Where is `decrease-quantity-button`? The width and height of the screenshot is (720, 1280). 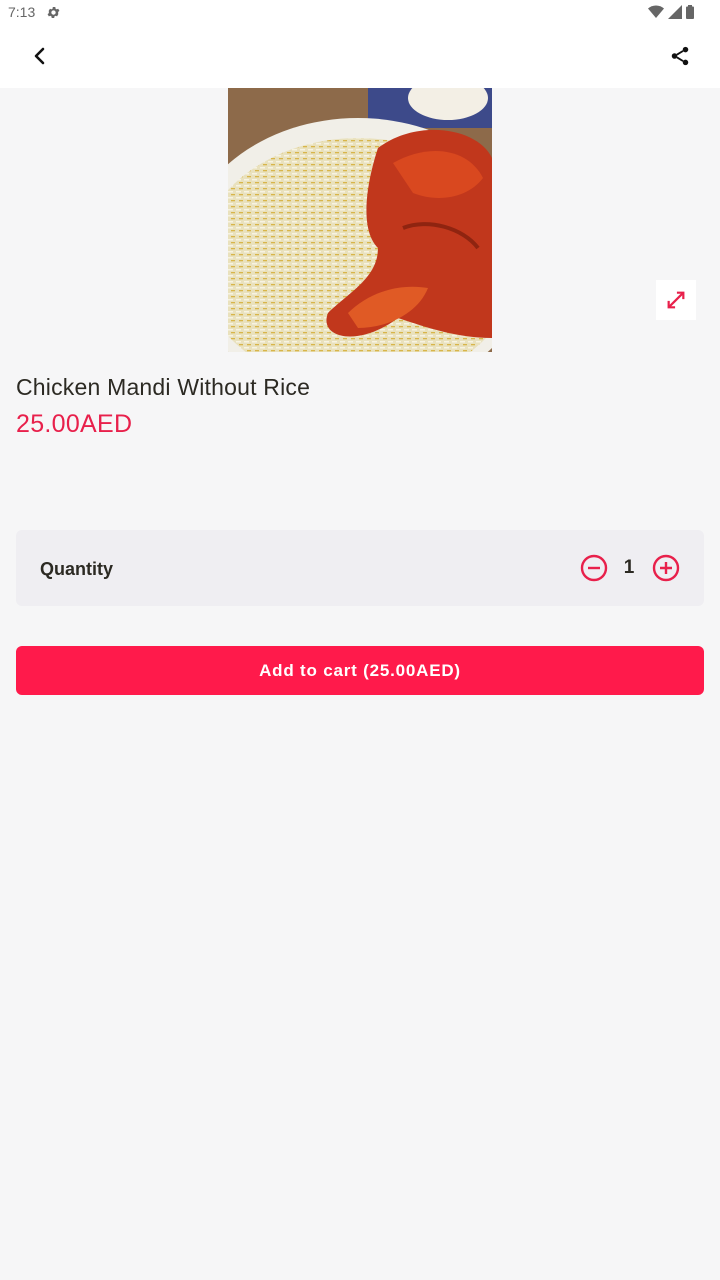 decrease-quantity-button is located at coordinates (594, 568).